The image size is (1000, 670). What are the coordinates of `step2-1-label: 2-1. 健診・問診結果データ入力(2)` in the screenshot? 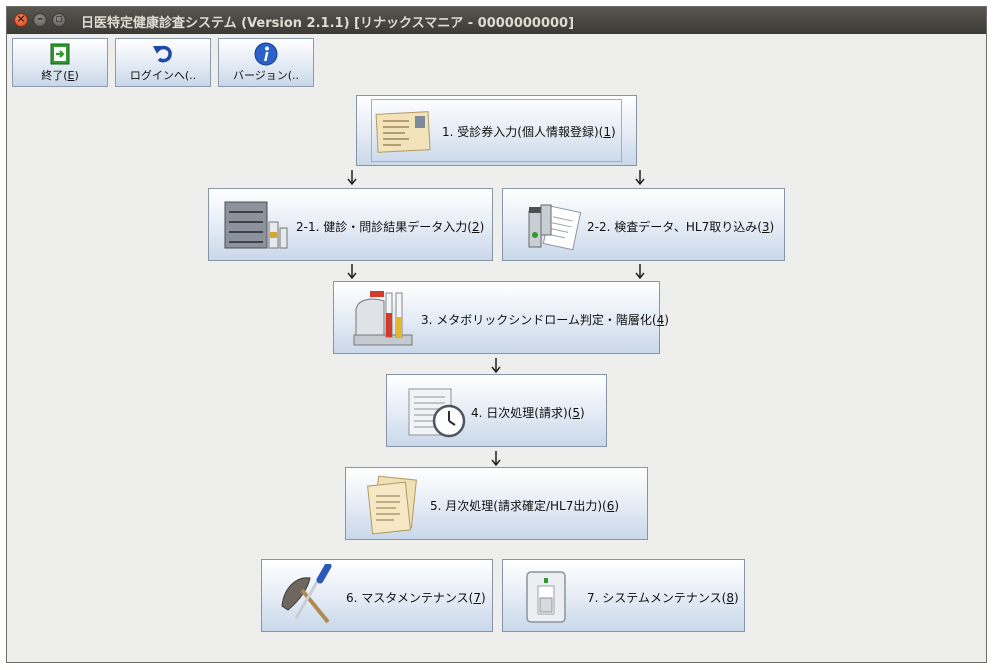 It's located at (390, 227).